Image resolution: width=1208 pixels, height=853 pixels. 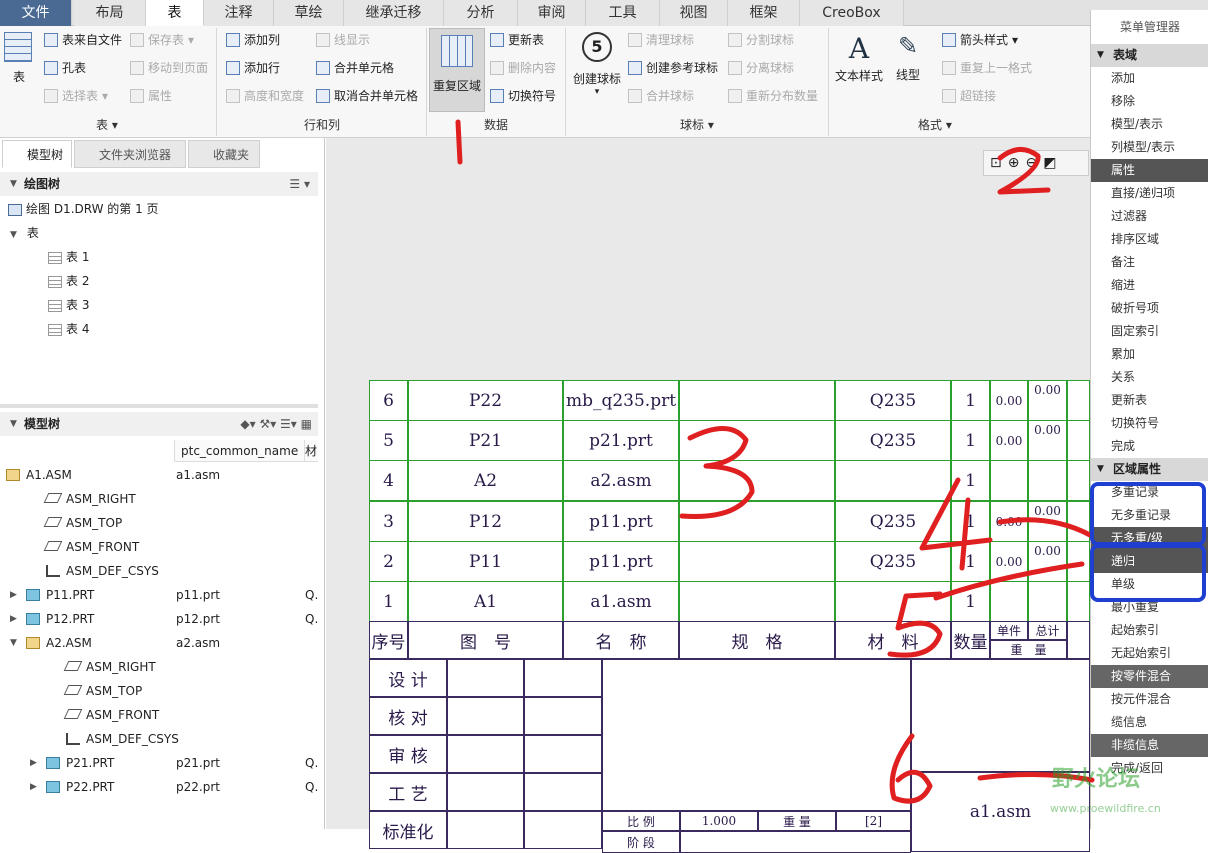 What do you see at coordinates (761, 68) in the screenshot?
I see `detach-balloons-button: 分离球标` at bounding box center [761, 68].